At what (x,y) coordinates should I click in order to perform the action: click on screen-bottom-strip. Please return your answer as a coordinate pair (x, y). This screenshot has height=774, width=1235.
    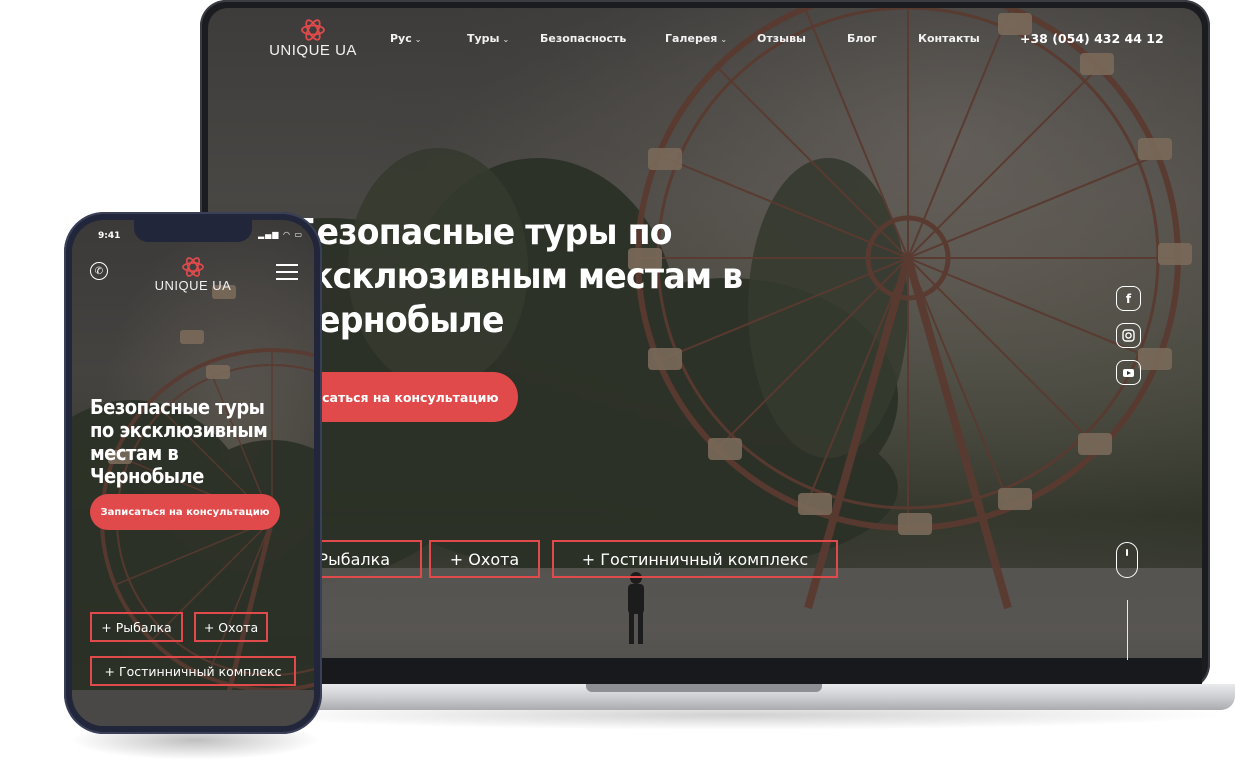
    Looking at the image, I should click on (705, 671).